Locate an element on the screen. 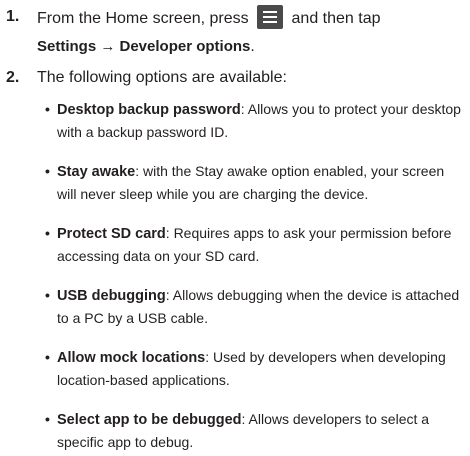  step-1-text: From the Home screen, press and then tap is located at coordinates (250, 18).